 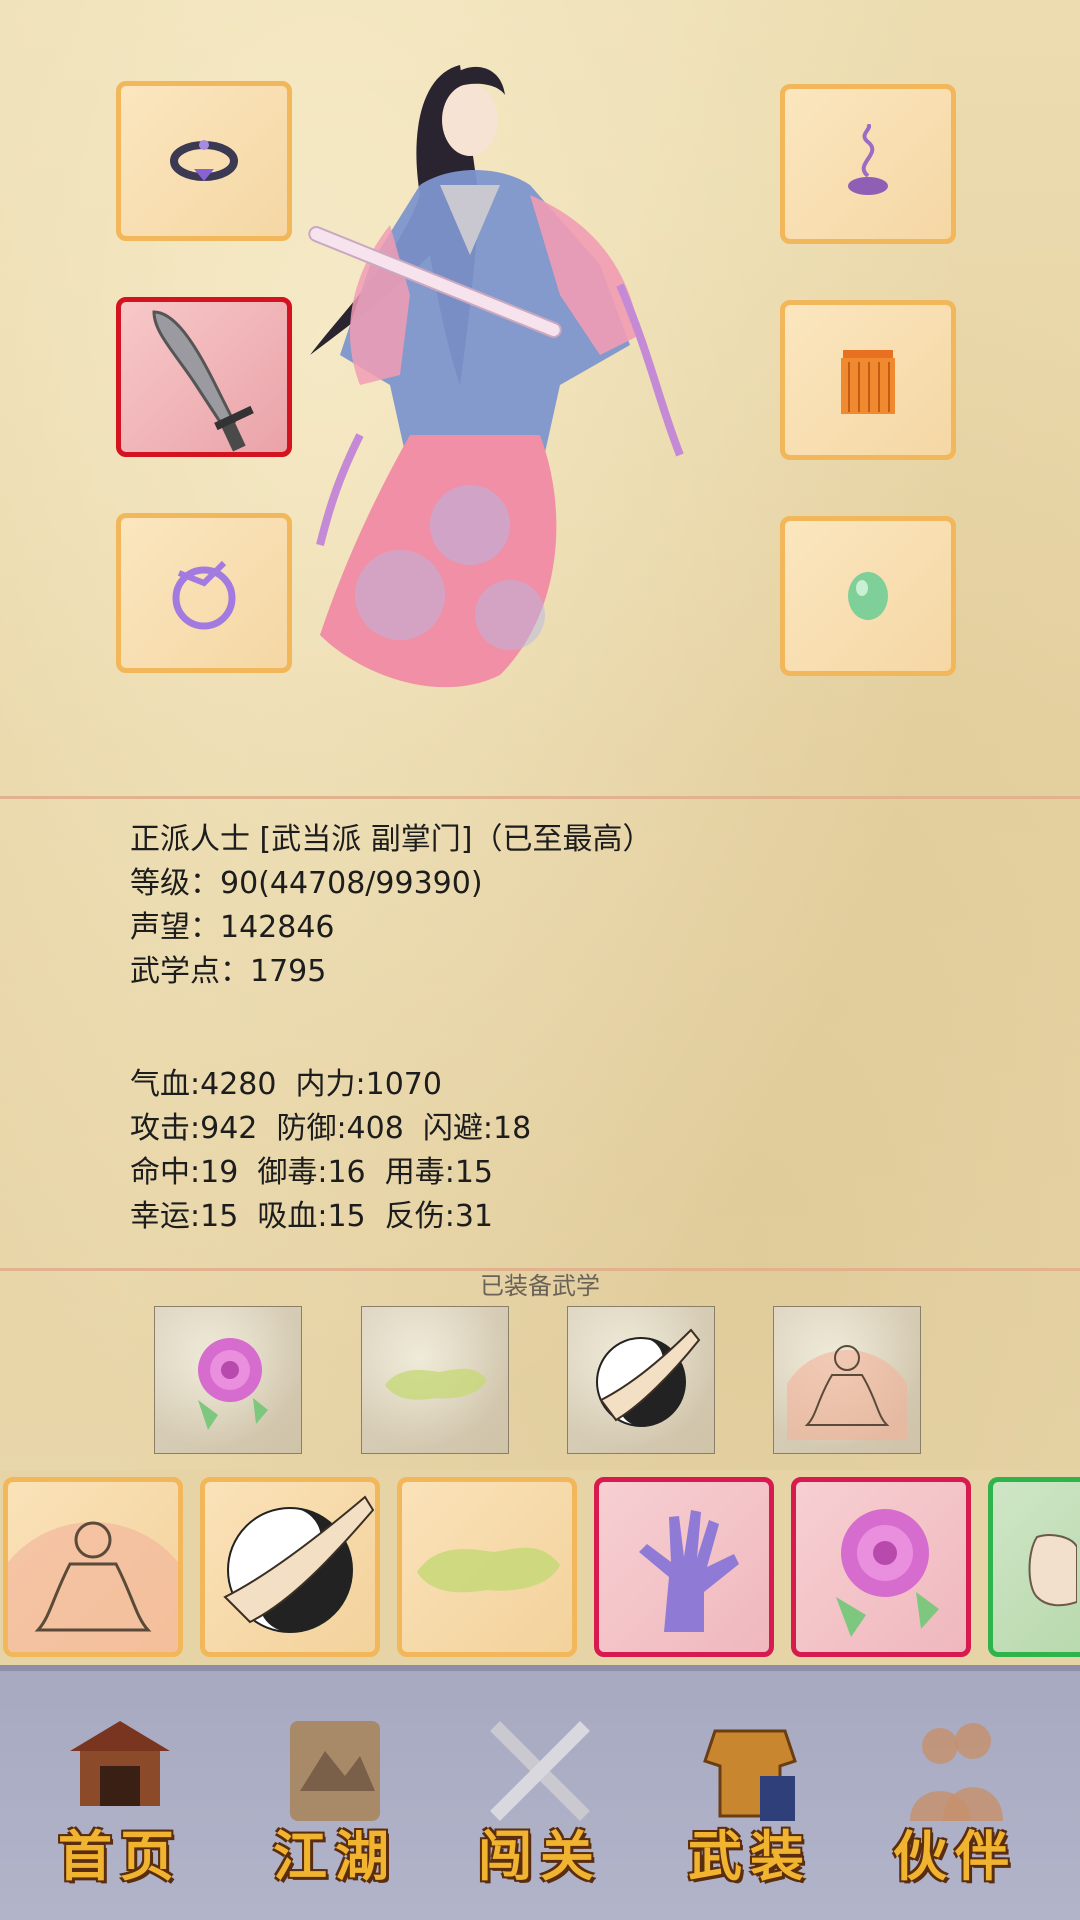 I want to click on nav-home-label: 首页, so click(x=120, y=1856).